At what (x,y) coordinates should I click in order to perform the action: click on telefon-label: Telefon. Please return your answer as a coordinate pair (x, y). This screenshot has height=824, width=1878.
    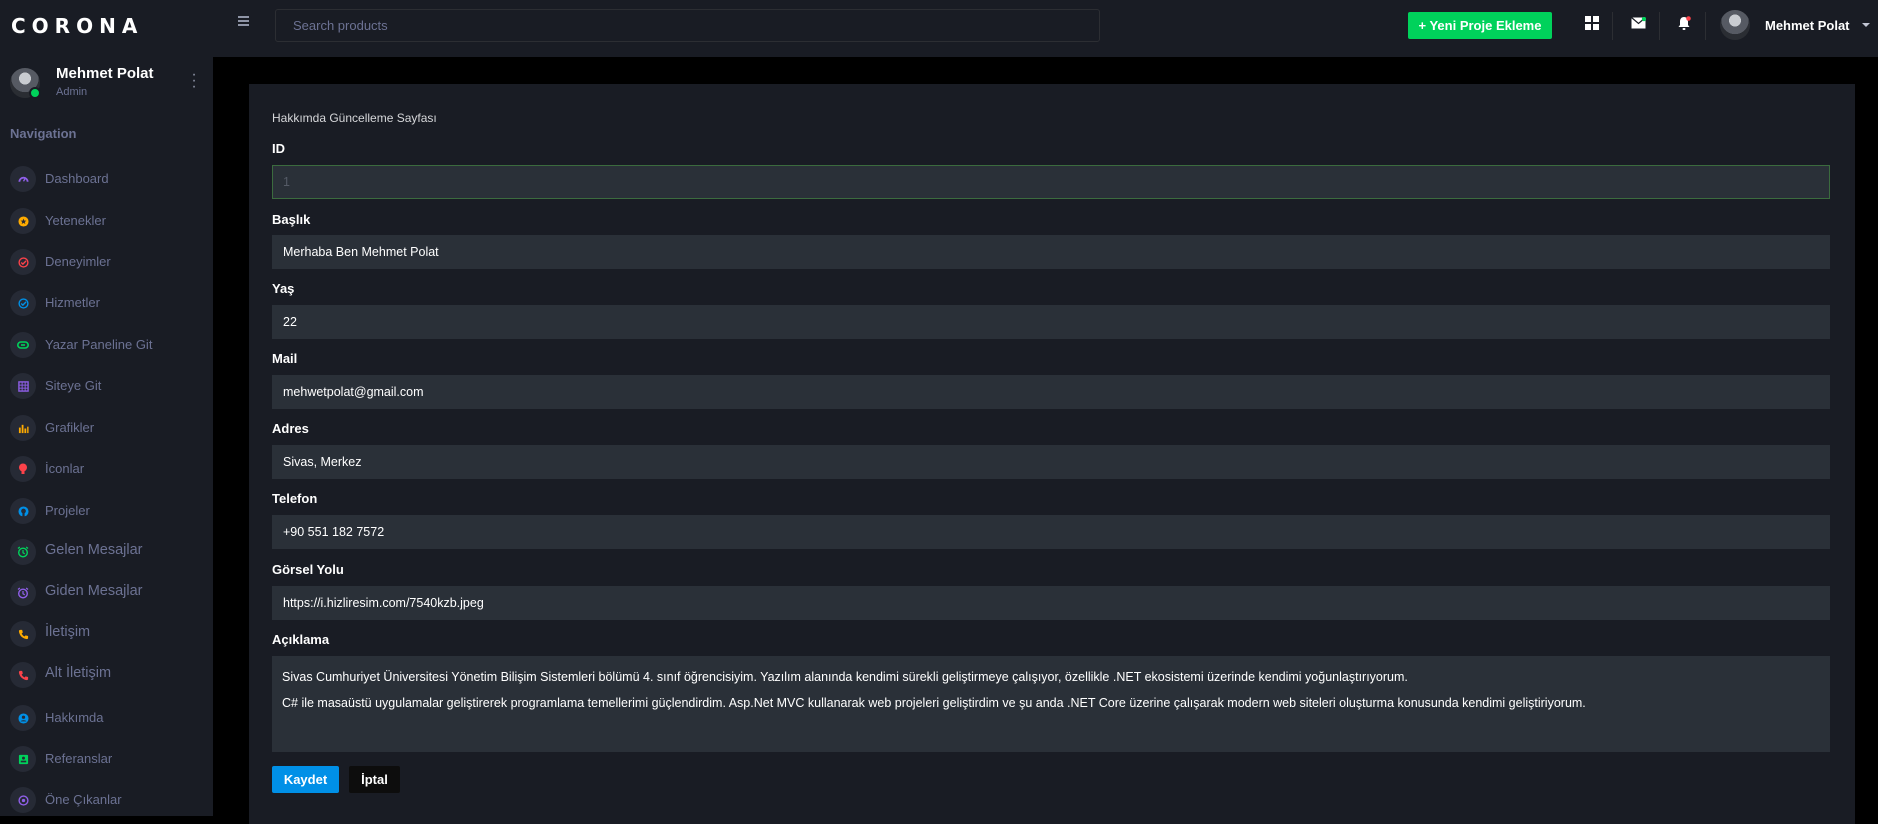
    Looking at the image, I should click on (295, 498).